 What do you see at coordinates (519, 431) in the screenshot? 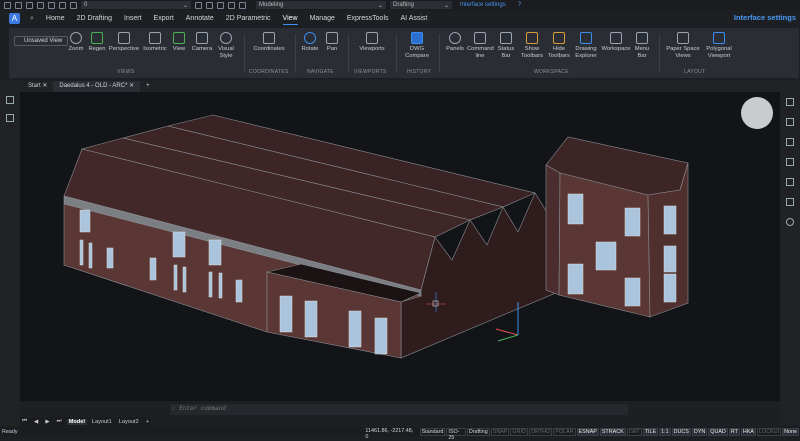
I see `status-toggle-grid: GRID` at bounding box center [519, 431].